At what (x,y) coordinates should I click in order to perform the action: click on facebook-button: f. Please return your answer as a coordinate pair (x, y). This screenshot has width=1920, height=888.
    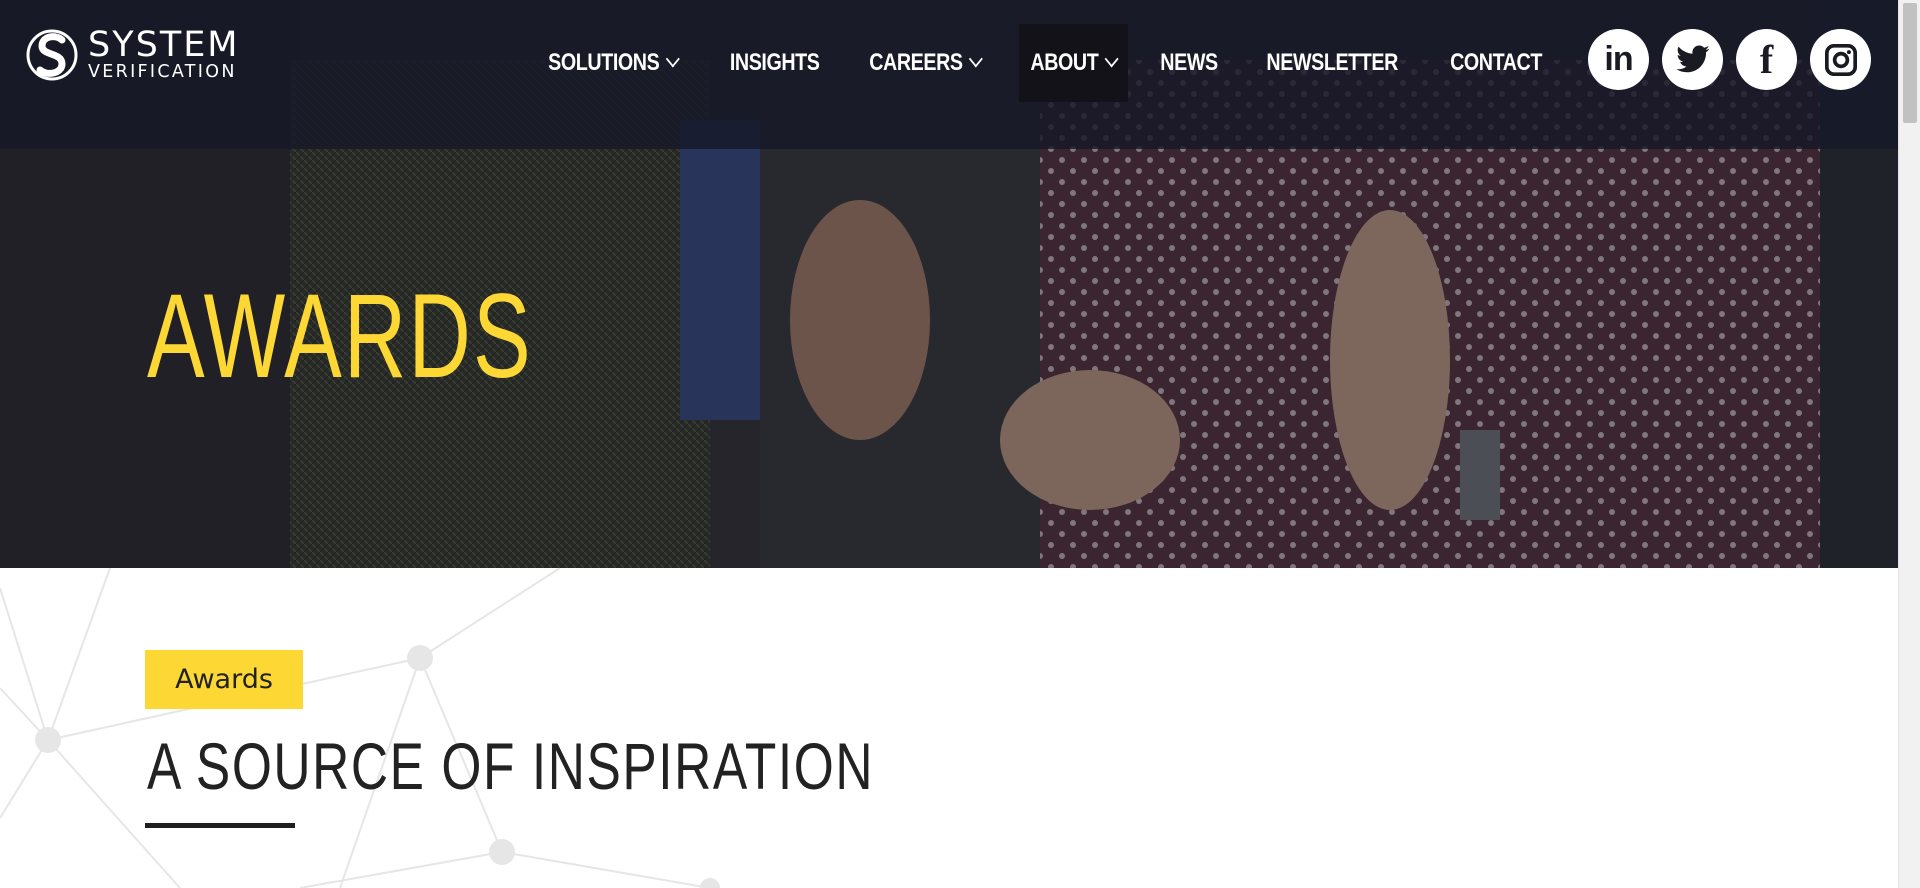
    Looking at the image, I should click on (1766, 59).